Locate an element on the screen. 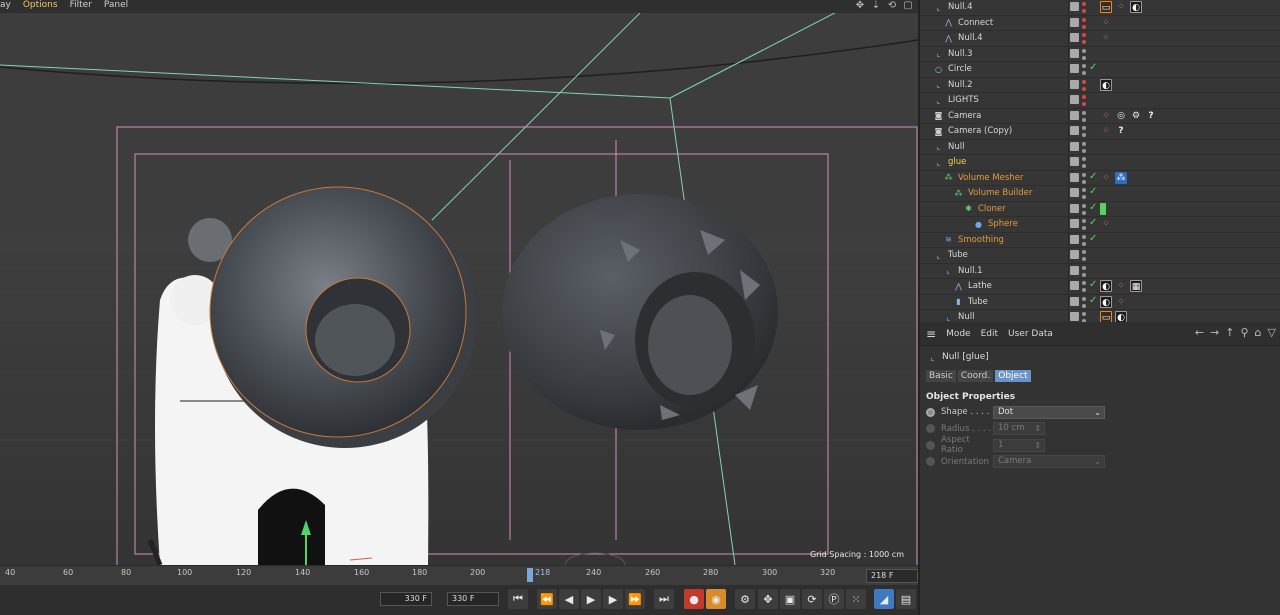 Image resolution: width=1280 pixels, height=615 pixels. object-name: LIGHTS is located at coordinates (963, 100).